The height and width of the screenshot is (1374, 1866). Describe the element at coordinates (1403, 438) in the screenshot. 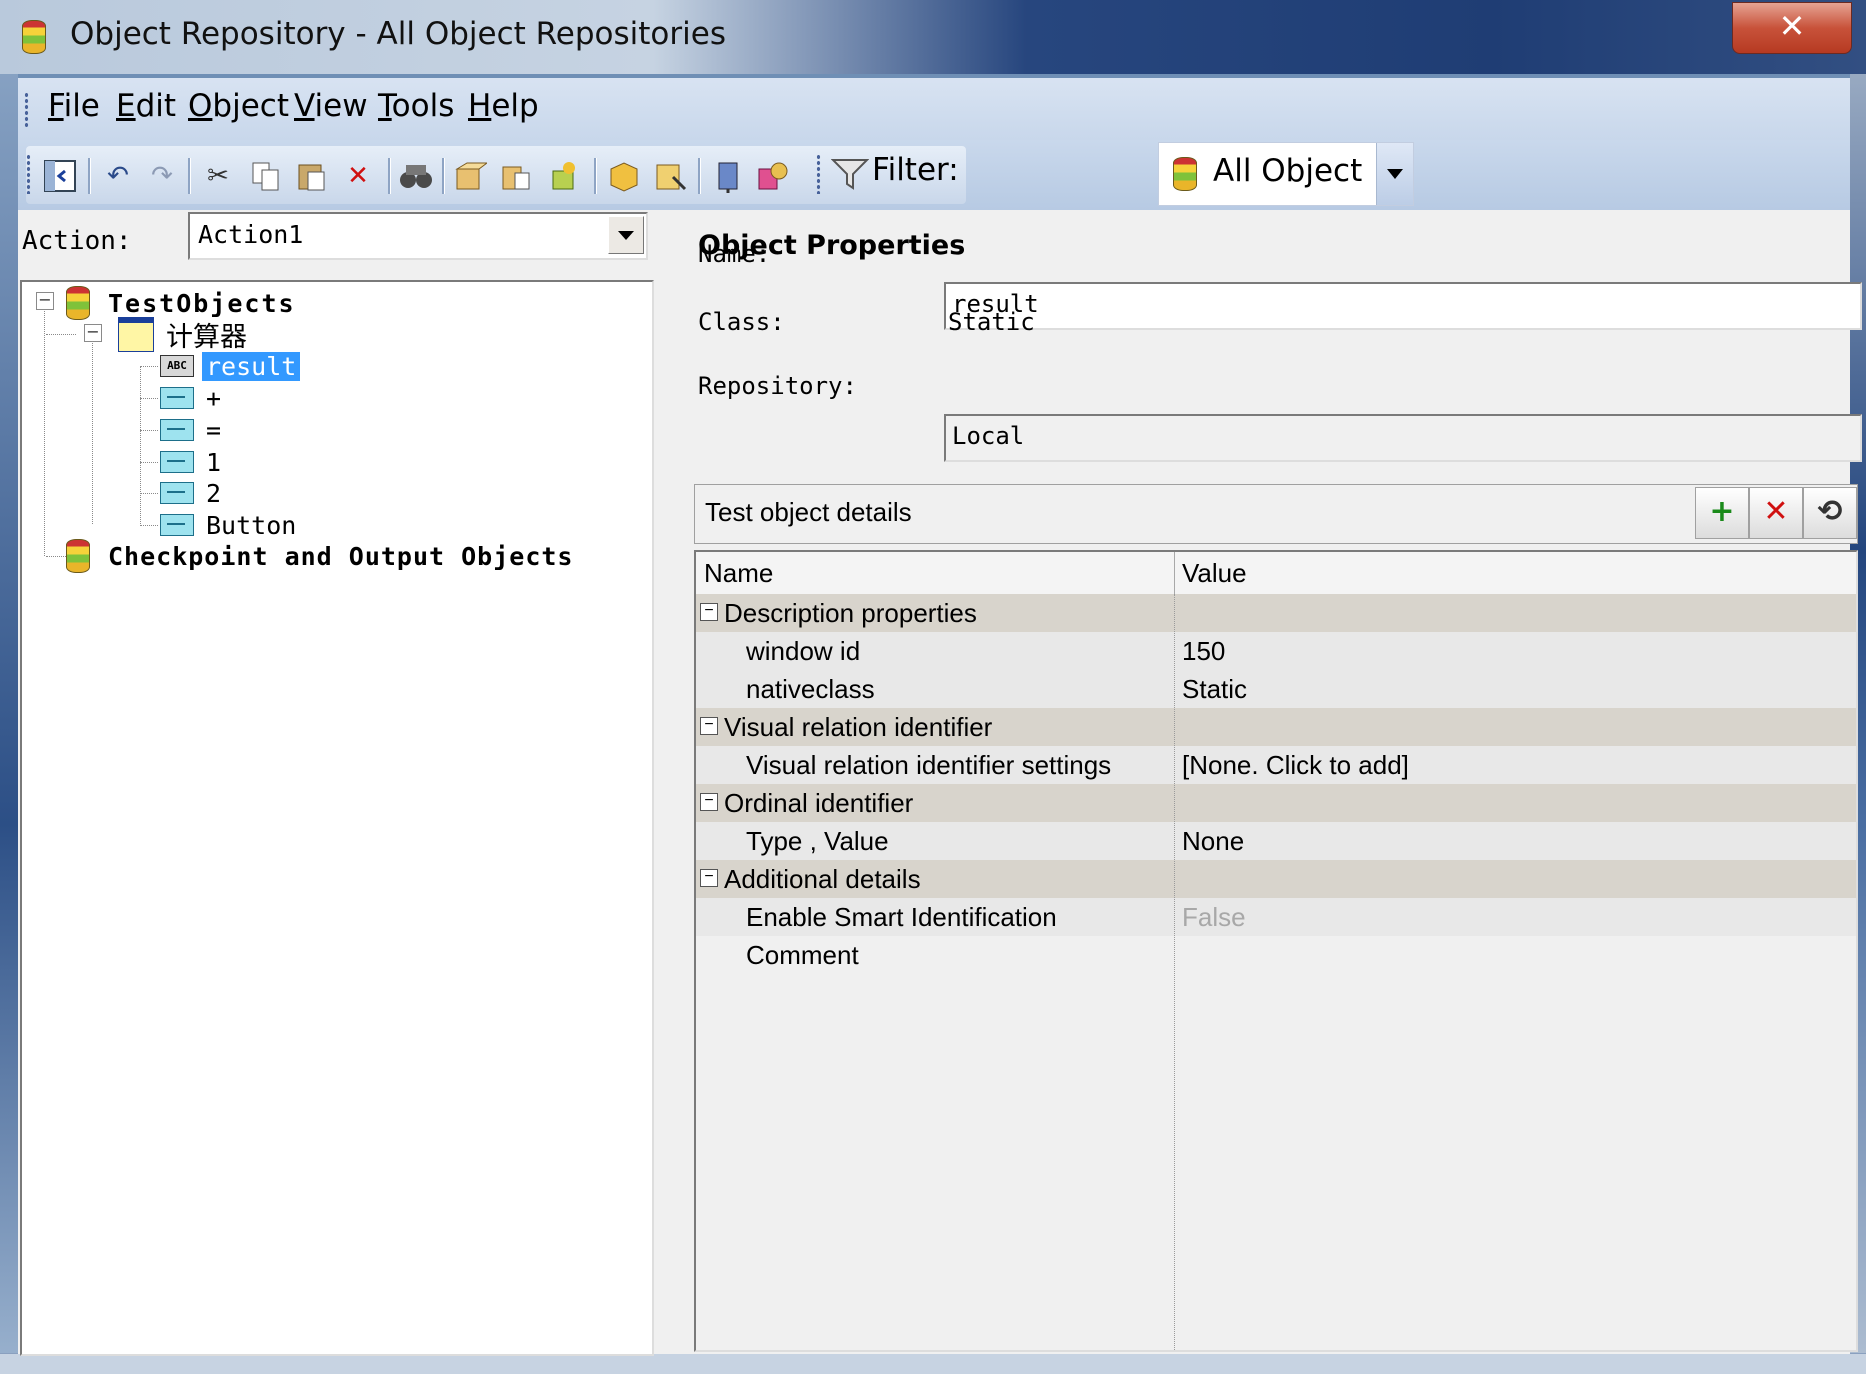

I see `repository-field: Local` at that location.